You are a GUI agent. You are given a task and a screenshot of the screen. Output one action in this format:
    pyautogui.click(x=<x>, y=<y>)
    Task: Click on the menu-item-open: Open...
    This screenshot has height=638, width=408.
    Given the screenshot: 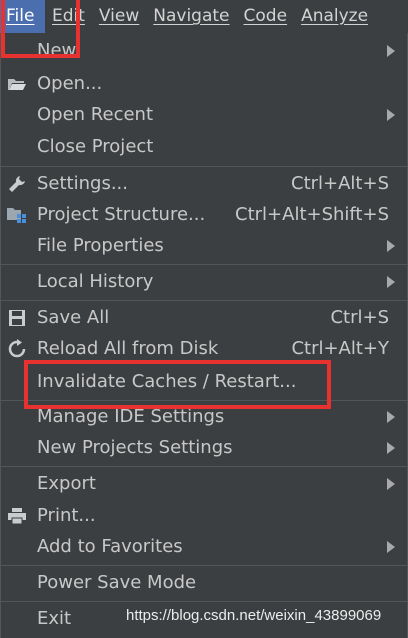 What is the action you would take?
    pyautogui.click(x=204, y=83)
    